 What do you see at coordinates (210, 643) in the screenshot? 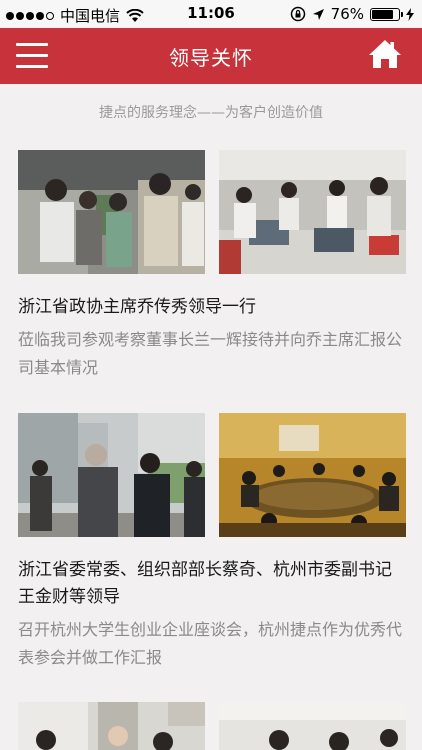
I see `news-desc: 召开杭州大学生创业企业座谈会，杭州捷点作为优秀代表参会并做工作汇报` at bounding box center [210, 643].